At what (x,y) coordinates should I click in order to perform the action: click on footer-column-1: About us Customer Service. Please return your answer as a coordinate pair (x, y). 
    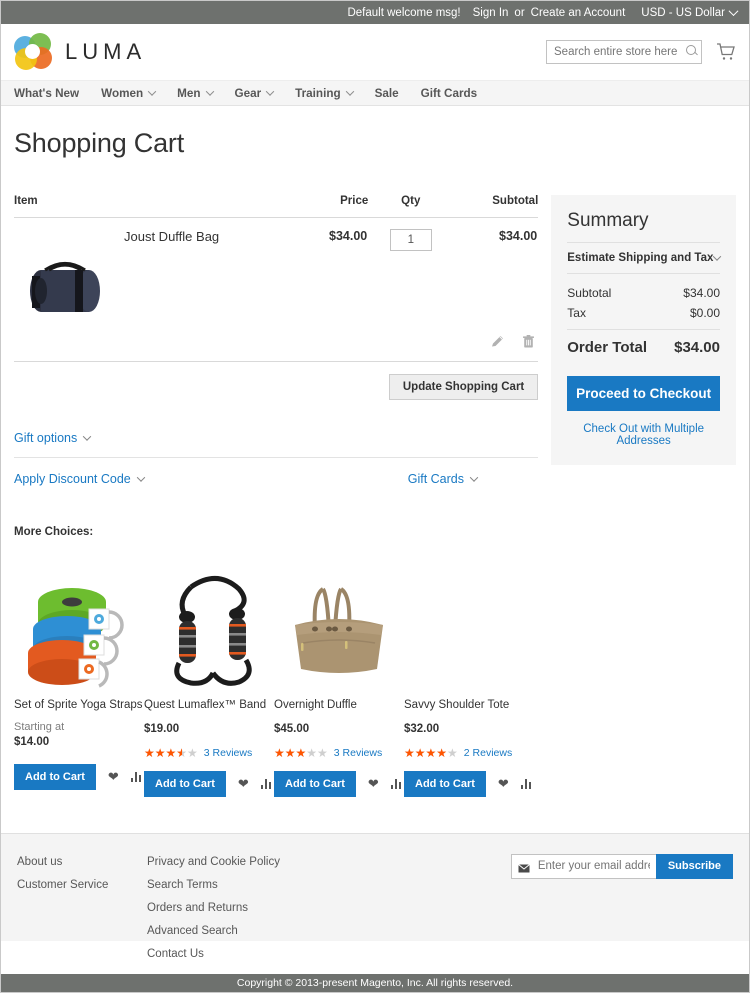
    Looking at the image, I should click on (82, 887).